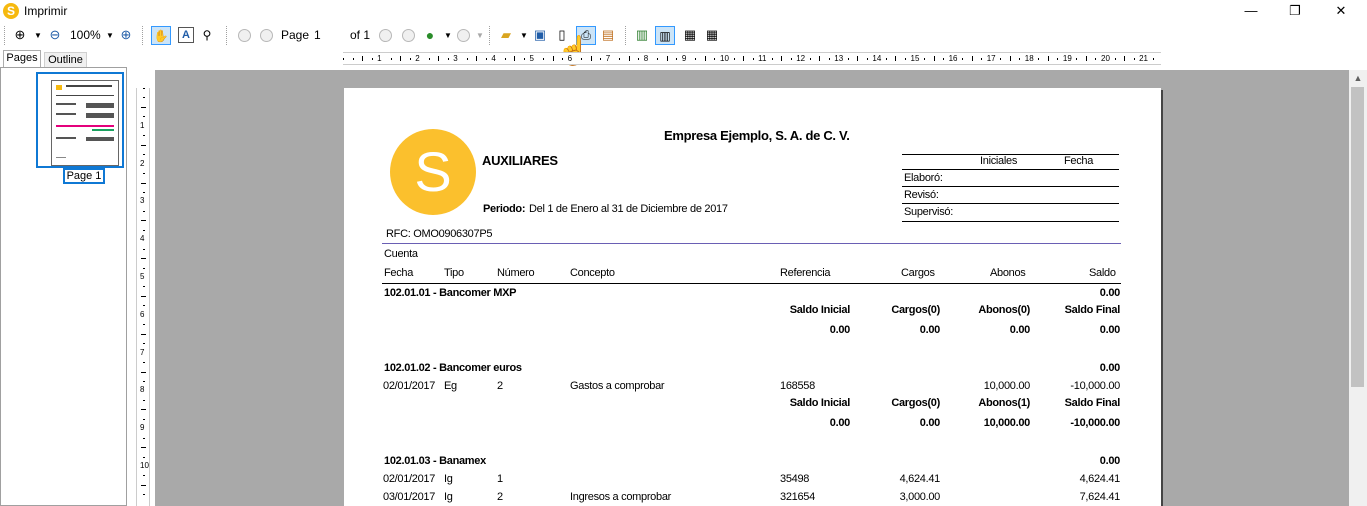  Describe the element at coordinates (524, 35) in the screenshot. I see `open-dropdown-icon: ▼` at that location.